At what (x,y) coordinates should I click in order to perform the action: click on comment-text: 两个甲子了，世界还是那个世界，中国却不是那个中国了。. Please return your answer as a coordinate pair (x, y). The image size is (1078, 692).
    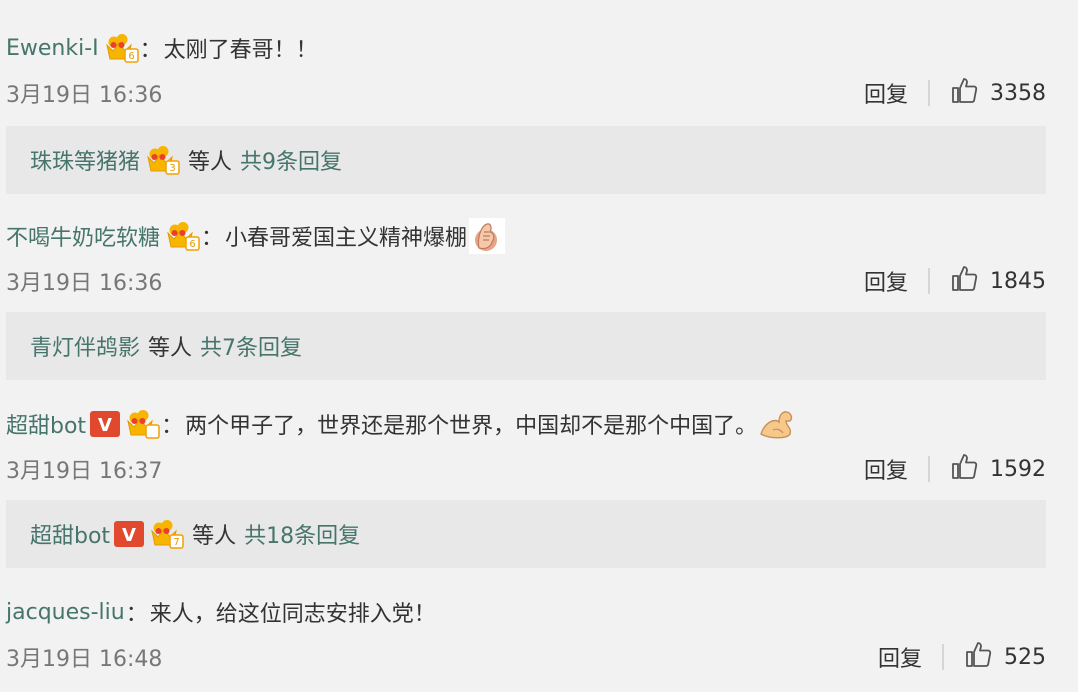
    Looking at the image, I should click on (471, 426).